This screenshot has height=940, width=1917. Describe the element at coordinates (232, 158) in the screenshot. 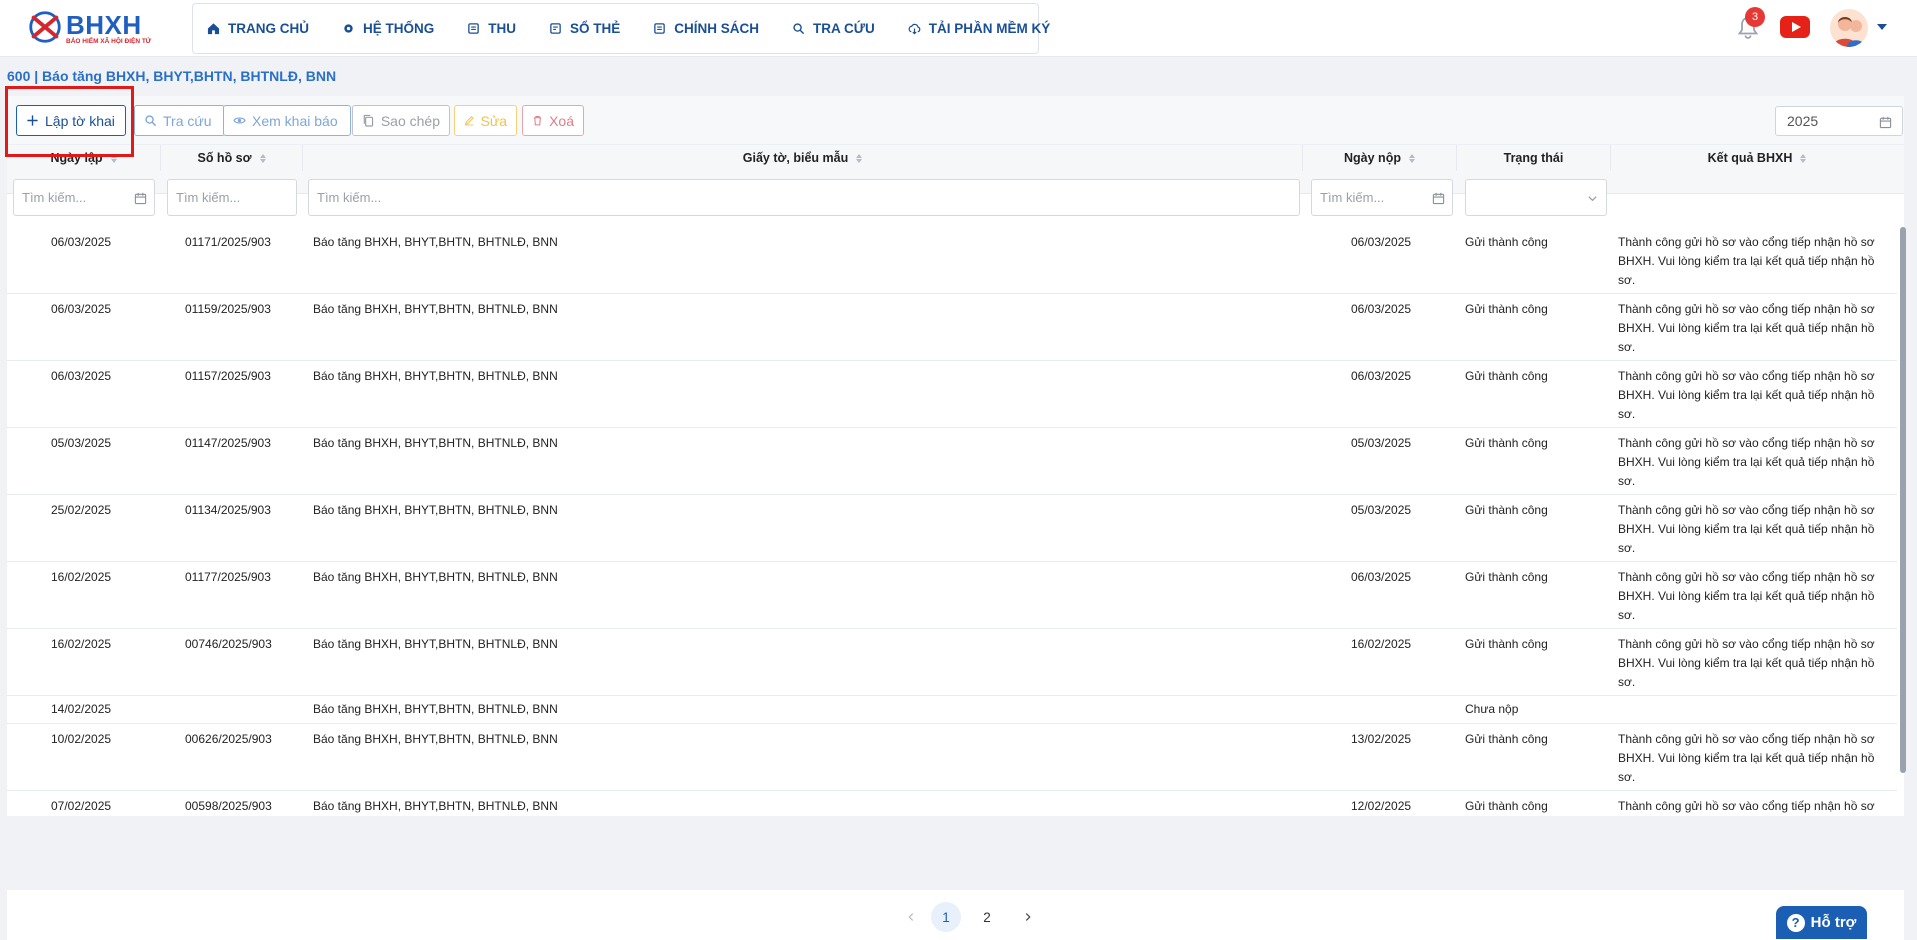

I see `column-header-so-ho-so: Số hồ sơ` at that location.